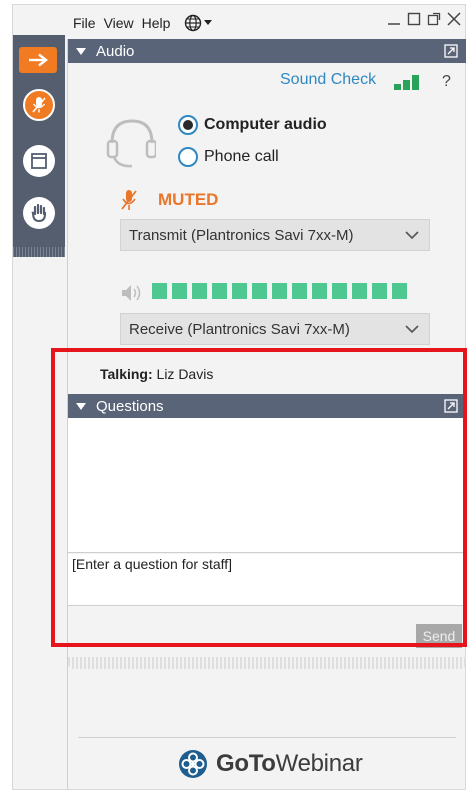 This screenshot has width=469, height=794. I want to click on audio-header-title: Audio, so click(115, 51).